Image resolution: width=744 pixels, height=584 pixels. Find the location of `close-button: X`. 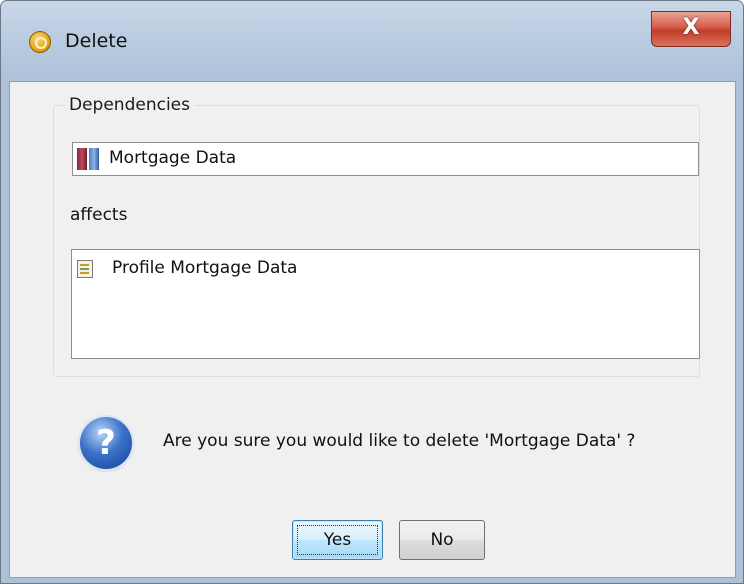

close-button: X is located at coordinates (691, 29).